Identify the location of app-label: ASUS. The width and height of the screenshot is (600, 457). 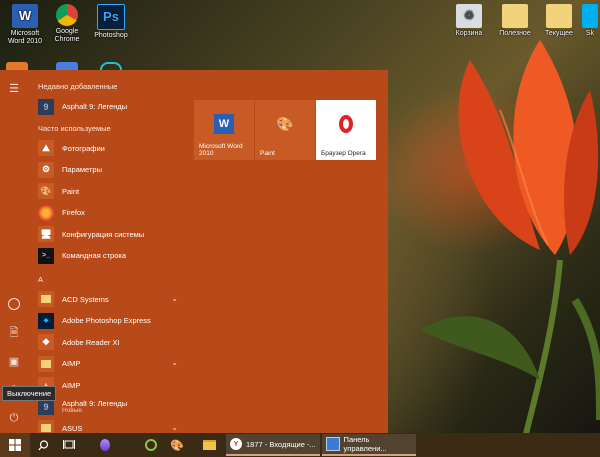
(72, 428).